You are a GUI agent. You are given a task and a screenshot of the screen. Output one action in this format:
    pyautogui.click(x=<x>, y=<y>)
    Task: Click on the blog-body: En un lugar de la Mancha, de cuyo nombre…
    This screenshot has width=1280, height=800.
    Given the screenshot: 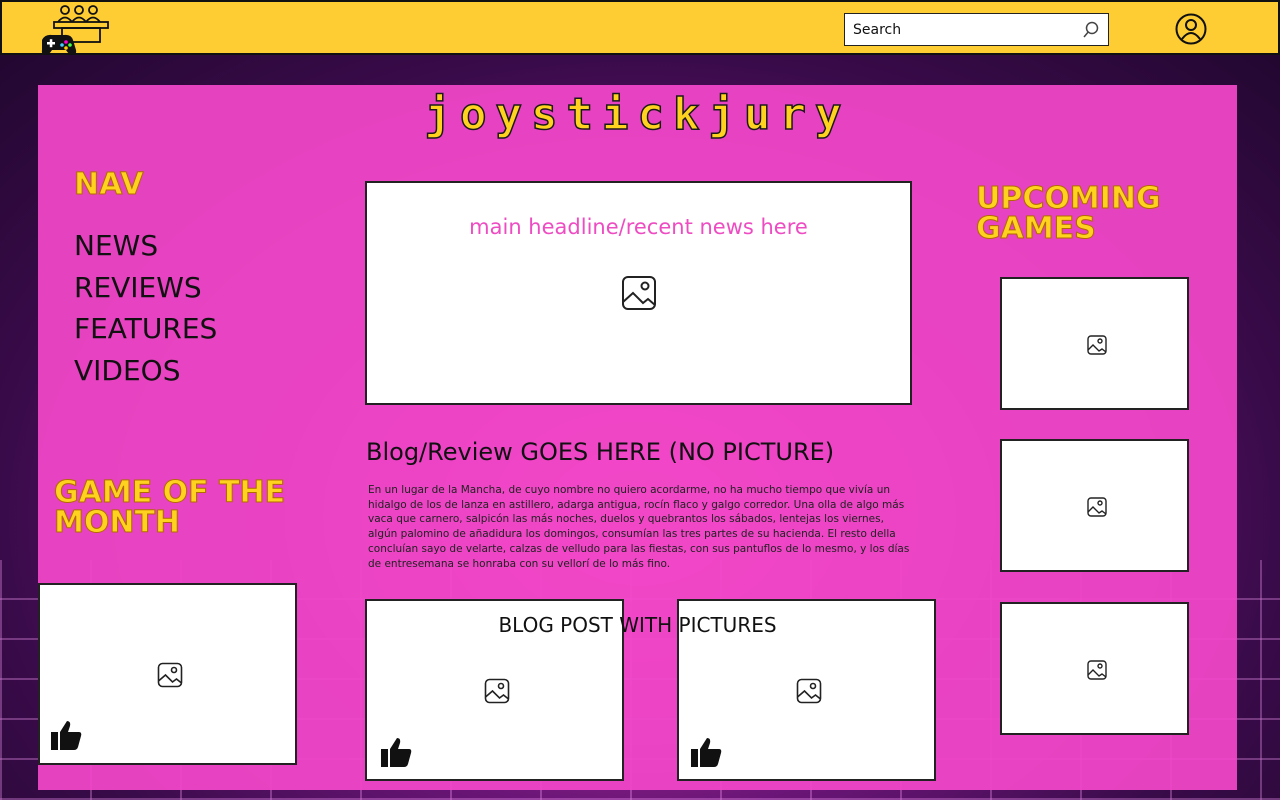 What is the action you would take?
    pyautogui.click(x=639, y=527)
    